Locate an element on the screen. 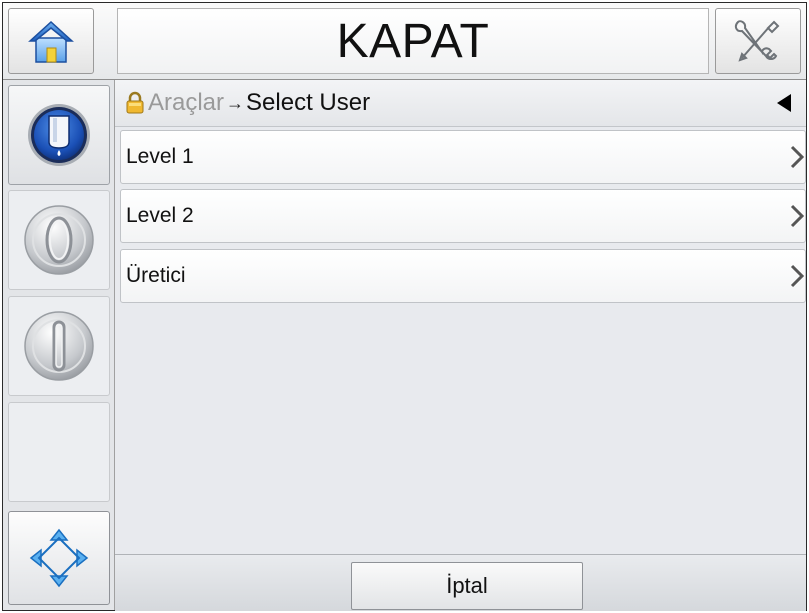 The image size is (809, 613). cancel-button: İptal is located at coordinates (467, 586).